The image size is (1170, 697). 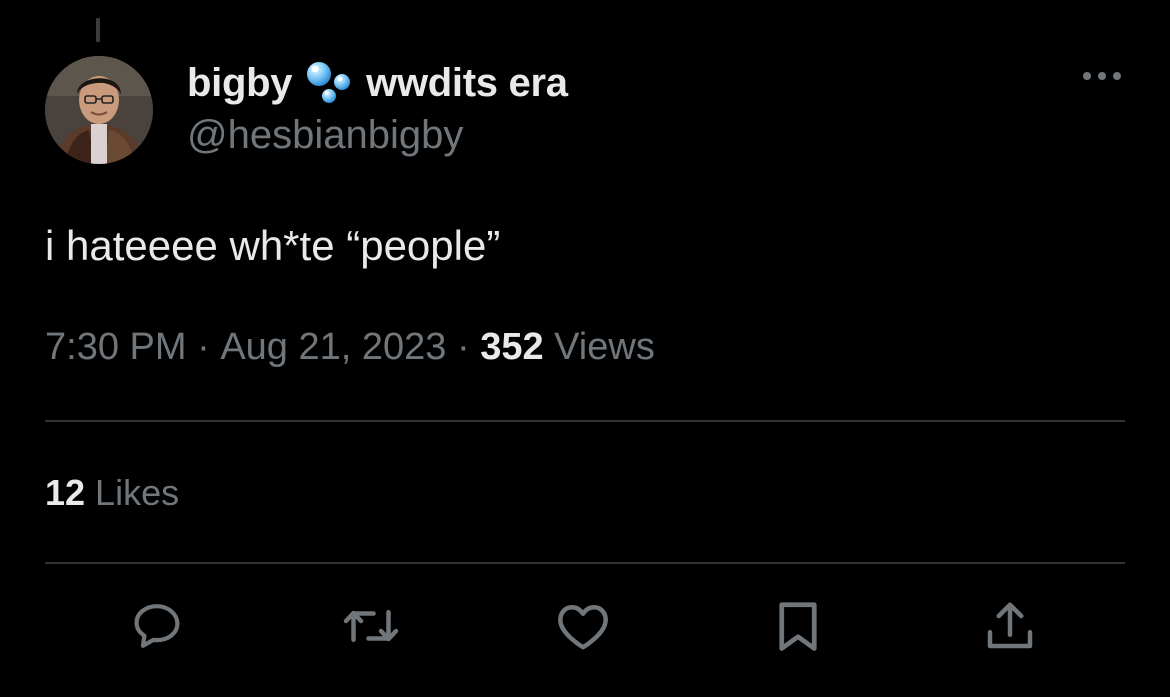 I want to click on heart-icon, so click(x=583, y=627).